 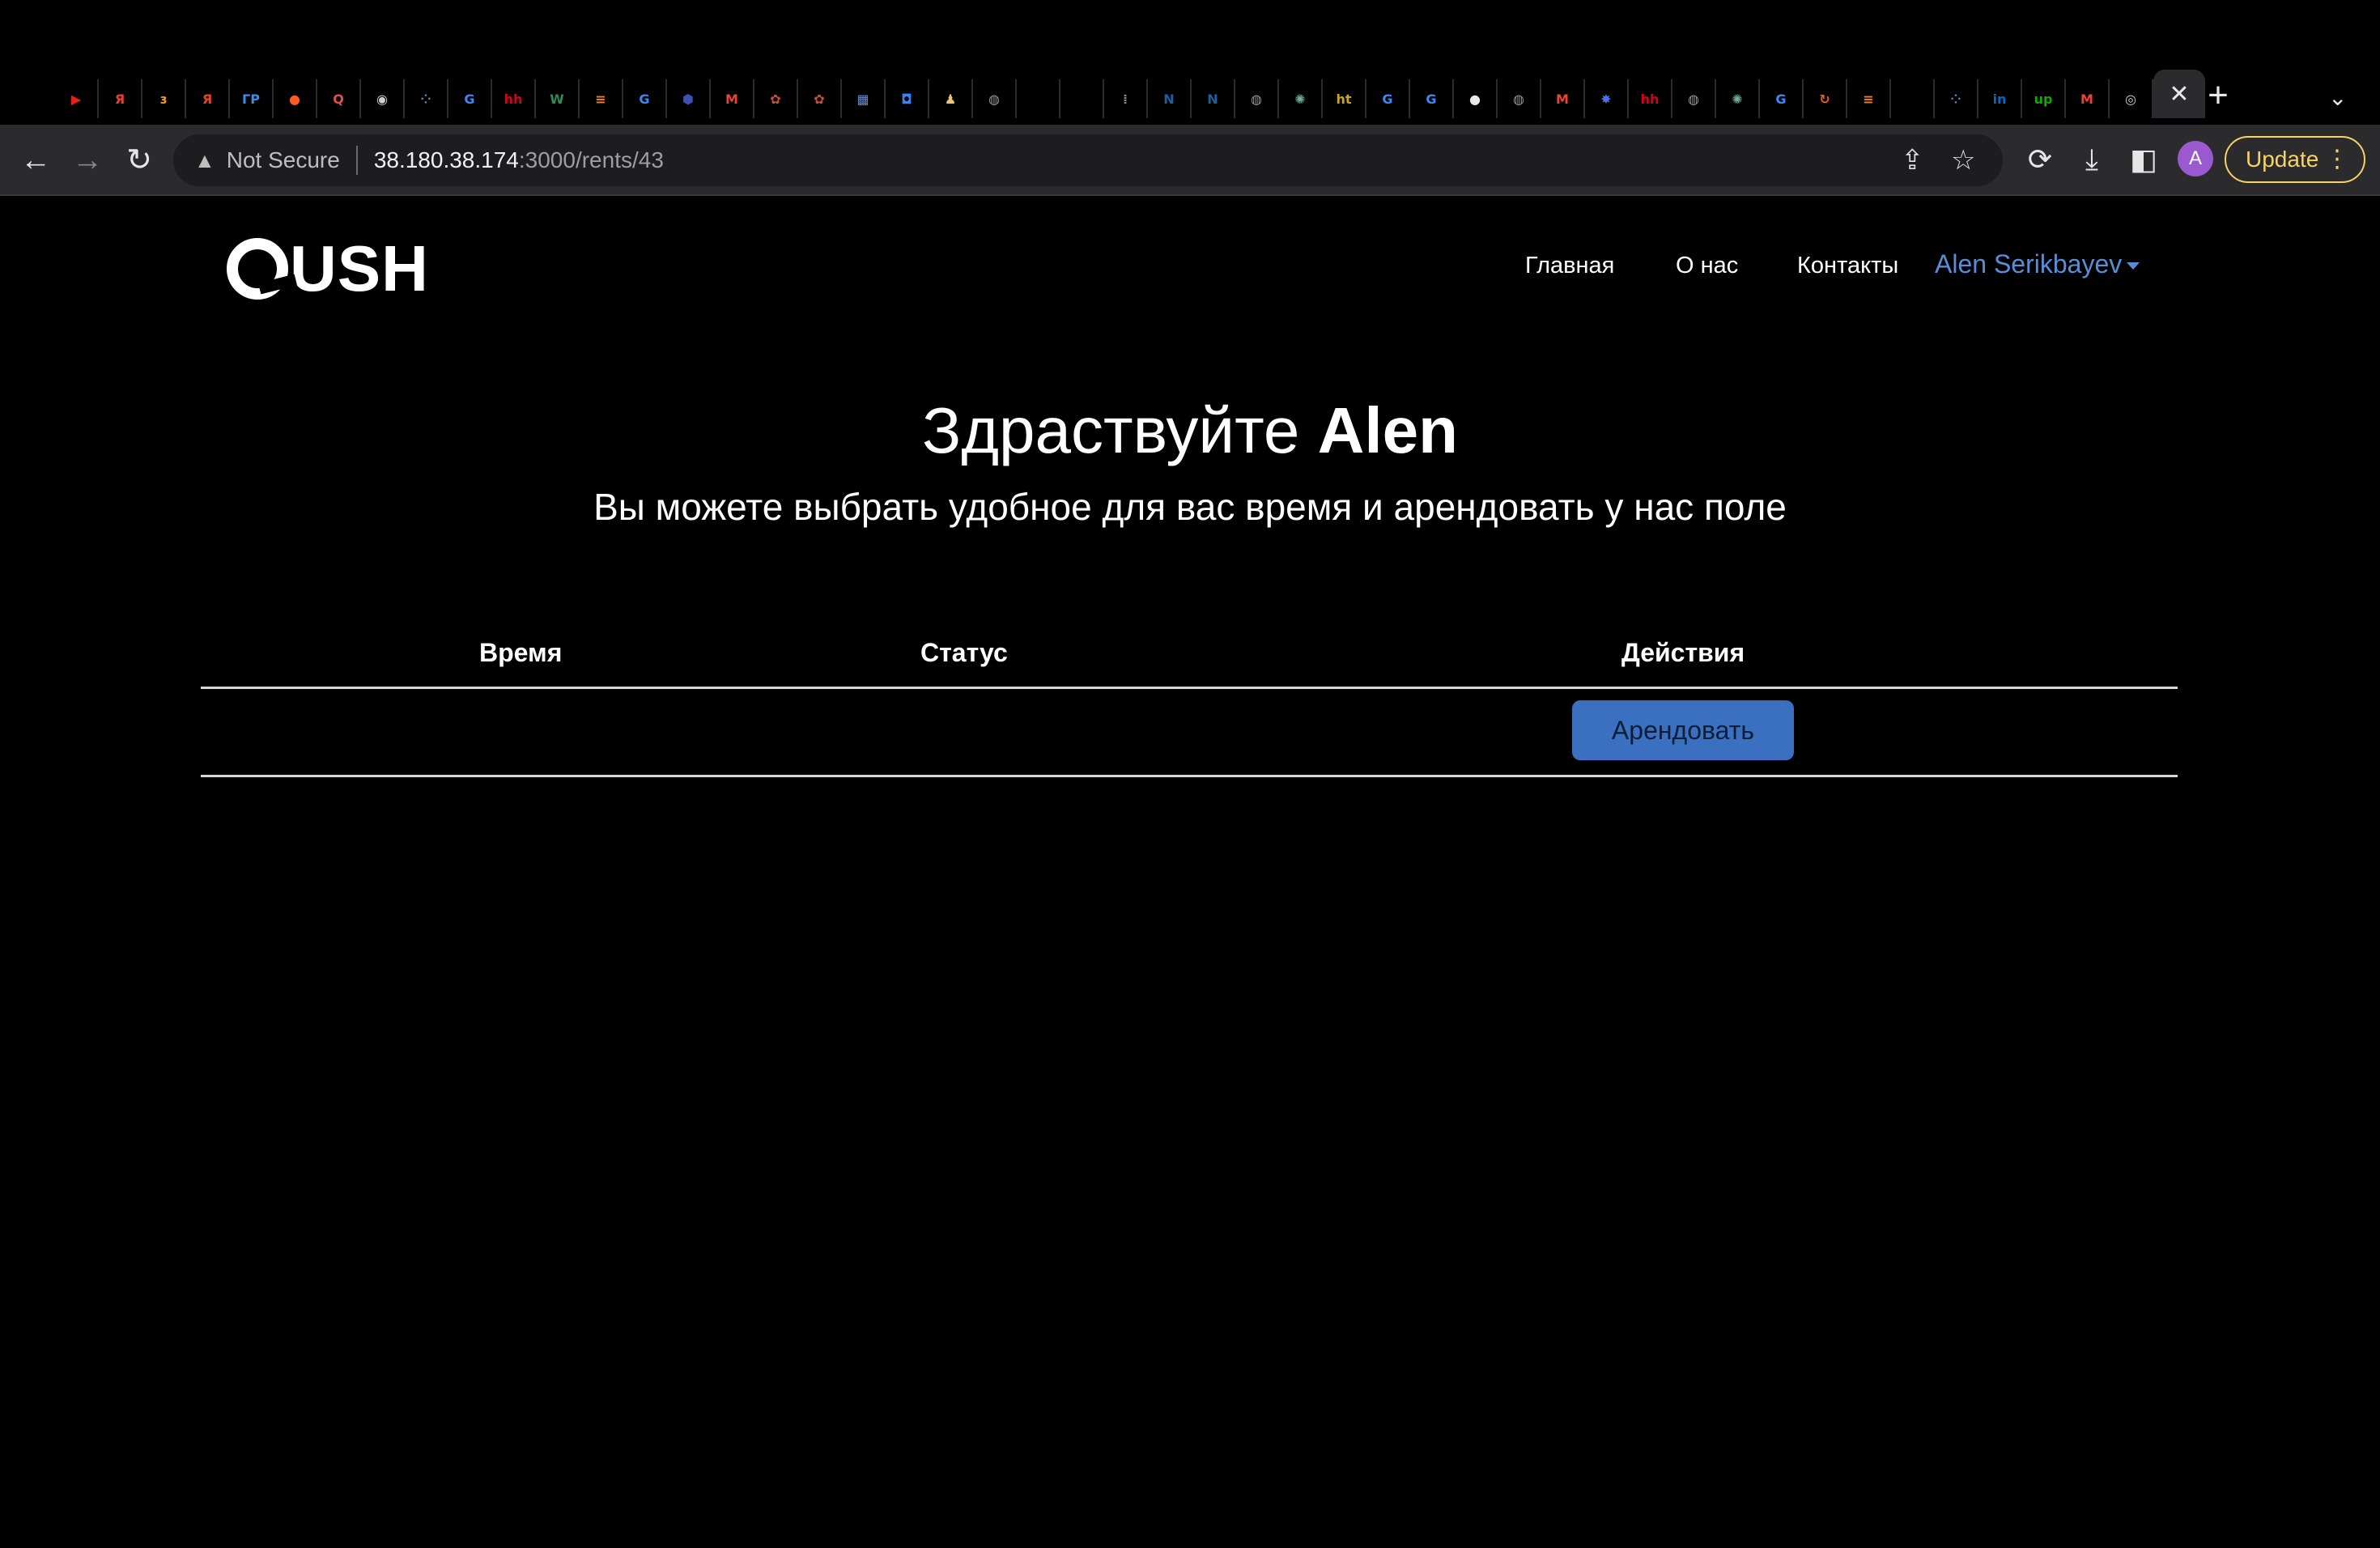 I want to click on browser-tab: ♟, so click(x=951, y=99).